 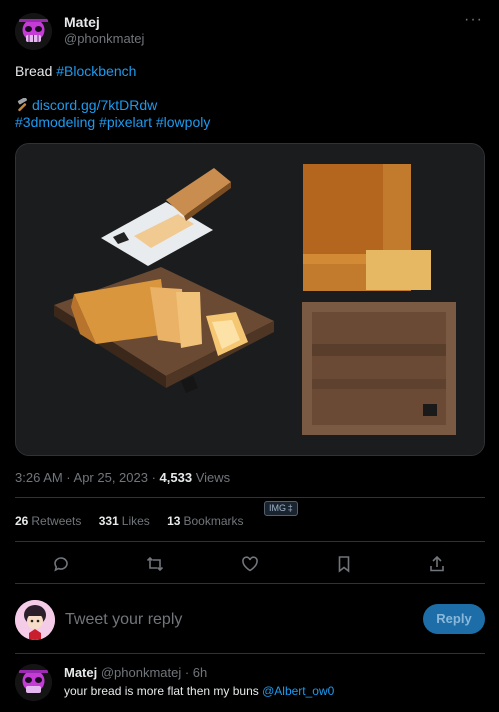 I want to click on comment-avatar, so click(x=33, y=682).